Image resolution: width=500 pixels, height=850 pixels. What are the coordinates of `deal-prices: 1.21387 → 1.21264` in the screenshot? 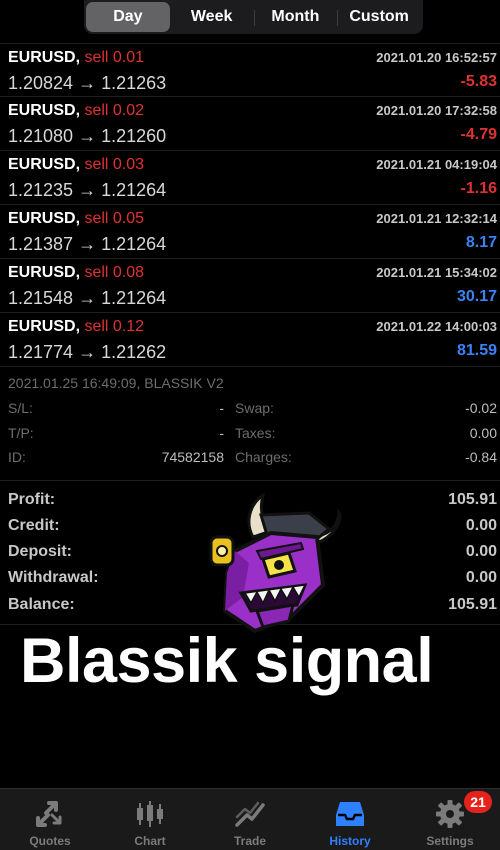 It's located at (87, 244).